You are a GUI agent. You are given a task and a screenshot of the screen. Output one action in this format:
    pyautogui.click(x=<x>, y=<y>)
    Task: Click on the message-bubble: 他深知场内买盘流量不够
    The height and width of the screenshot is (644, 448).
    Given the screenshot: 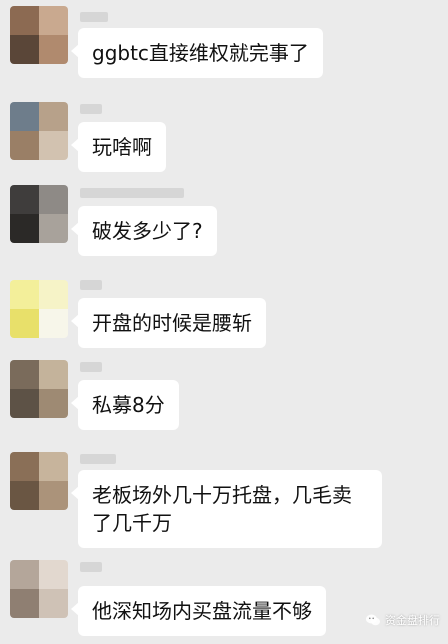 What is the action you would take?
    pyautogui.click(x=198, y=611)
    